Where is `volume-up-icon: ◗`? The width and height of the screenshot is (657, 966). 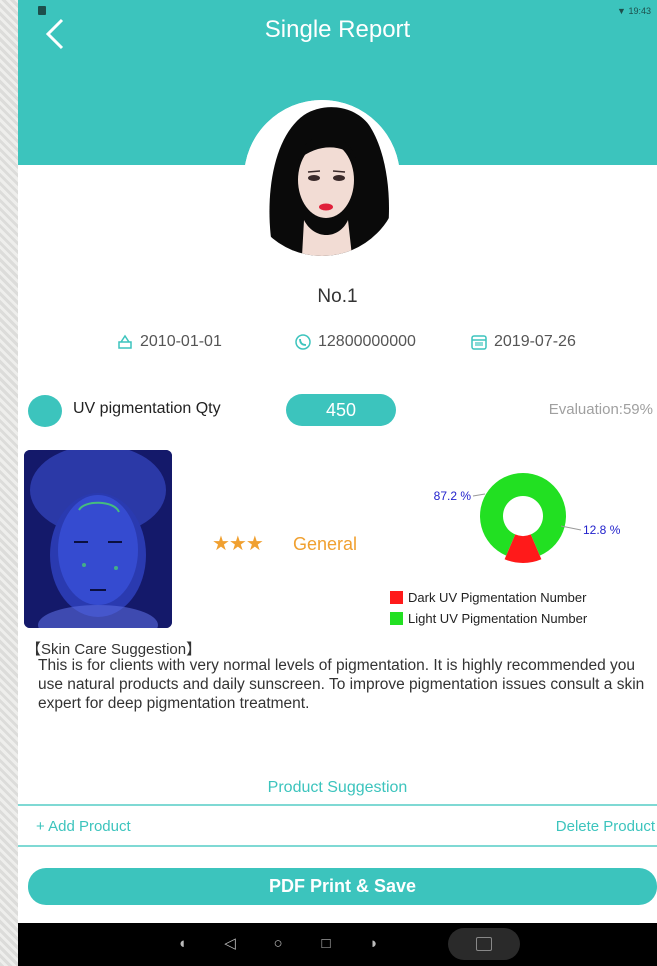 volume-up-icon: ◗ is located at coordinates (374, 944).